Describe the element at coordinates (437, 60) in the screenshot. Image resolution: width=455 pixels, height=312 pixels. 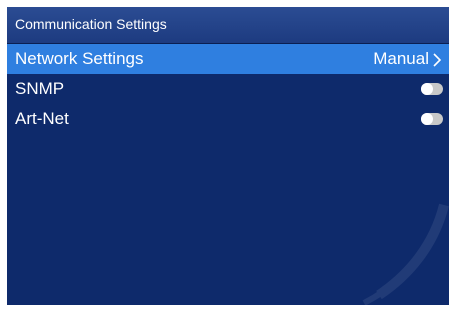
I see `chevron-right-icon` at that location.